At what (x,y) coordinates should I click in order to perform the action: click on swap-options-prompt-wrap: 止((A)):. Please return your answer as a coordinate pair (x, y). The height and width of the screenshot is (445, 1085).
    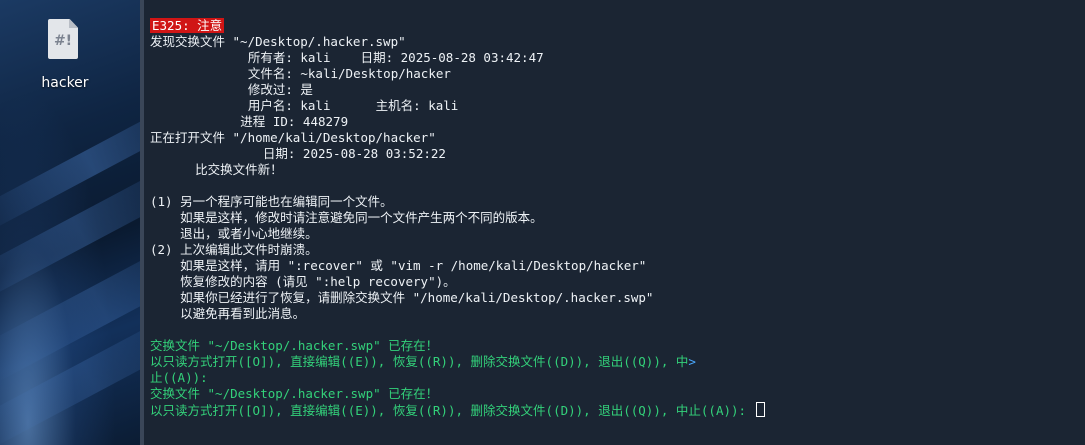
    Looking at the image, I should click on (179, 377).